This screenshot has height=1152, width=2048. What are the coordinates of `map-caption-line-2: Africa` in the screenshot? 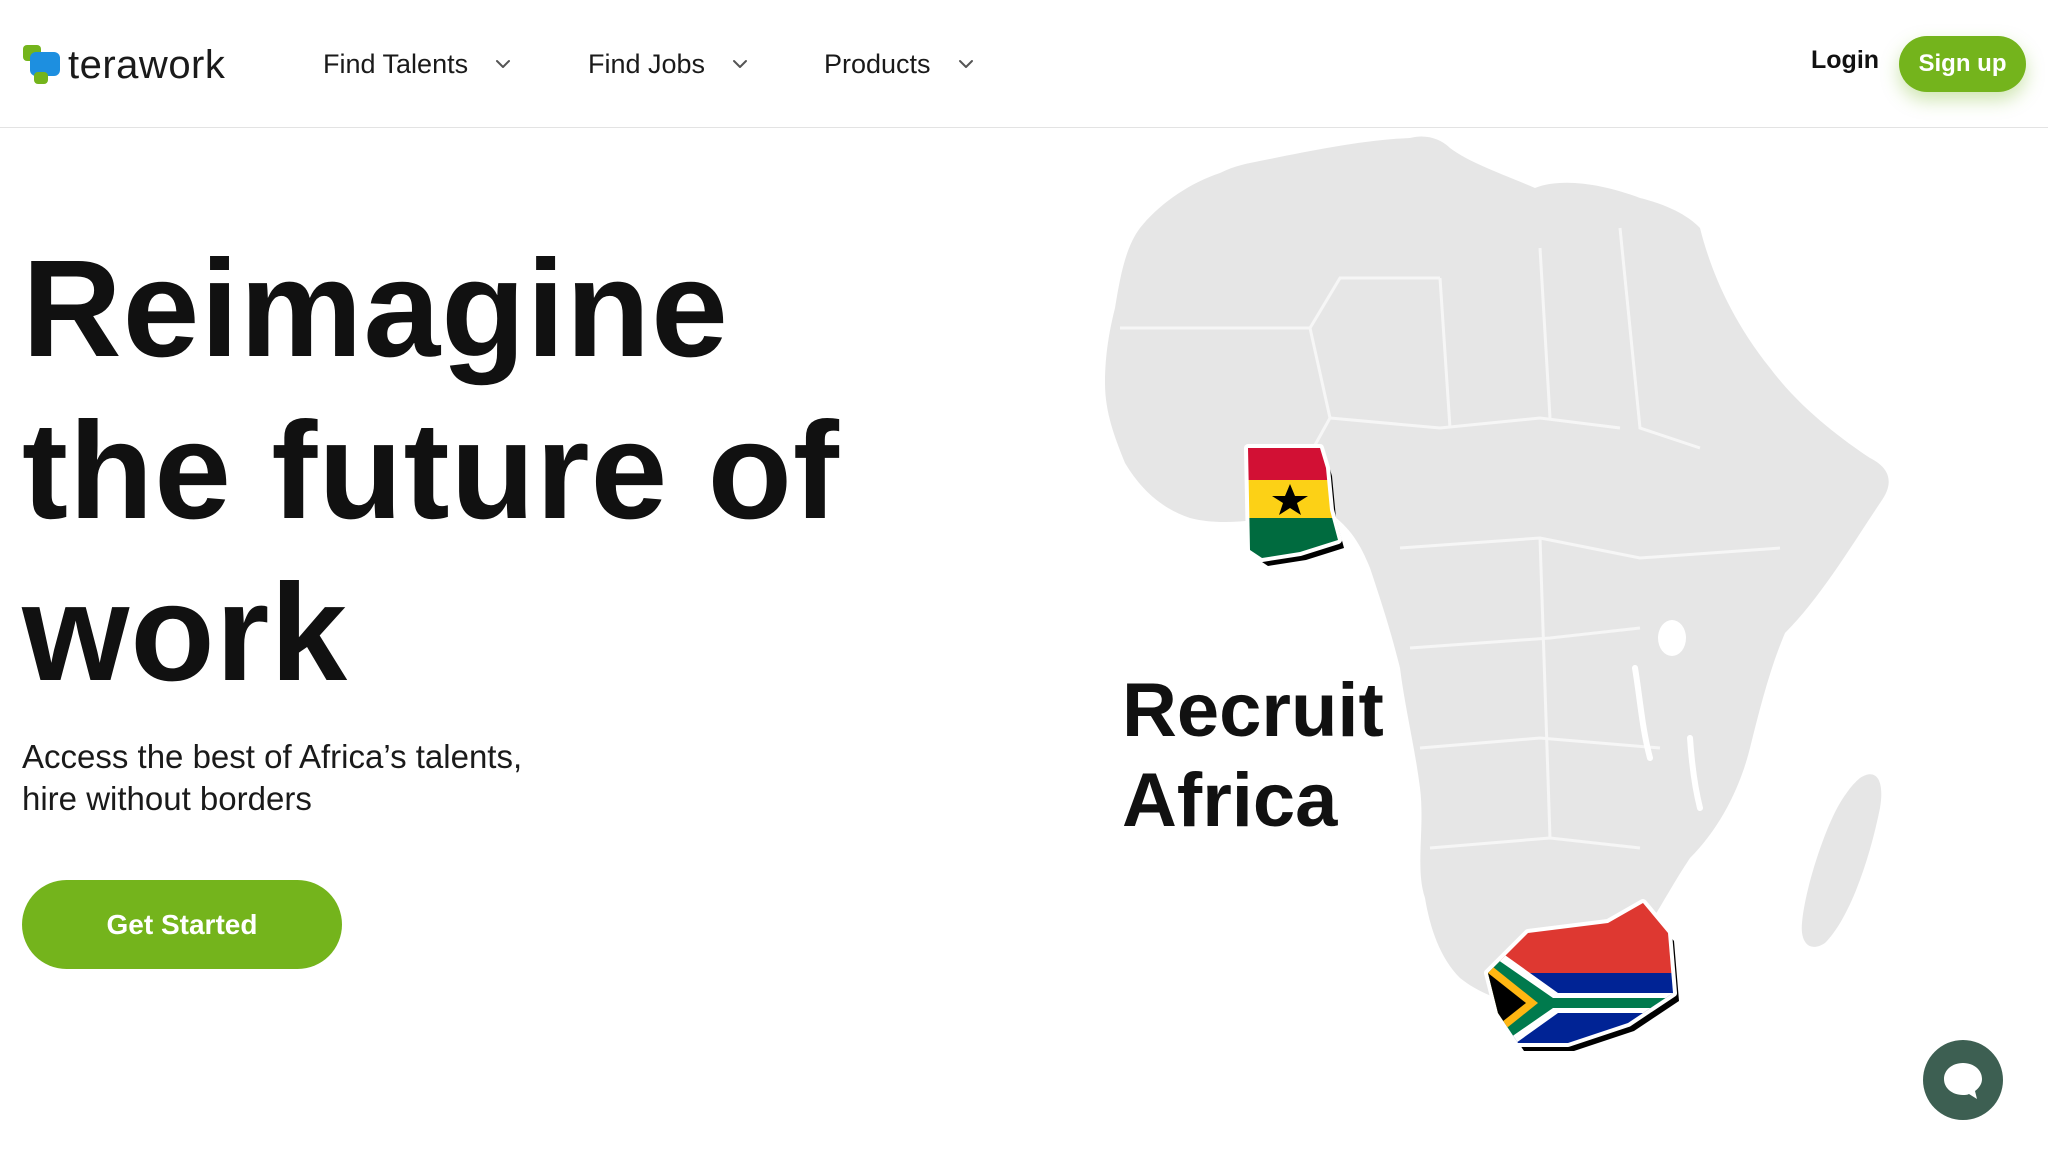 It's located at (1230, 800).